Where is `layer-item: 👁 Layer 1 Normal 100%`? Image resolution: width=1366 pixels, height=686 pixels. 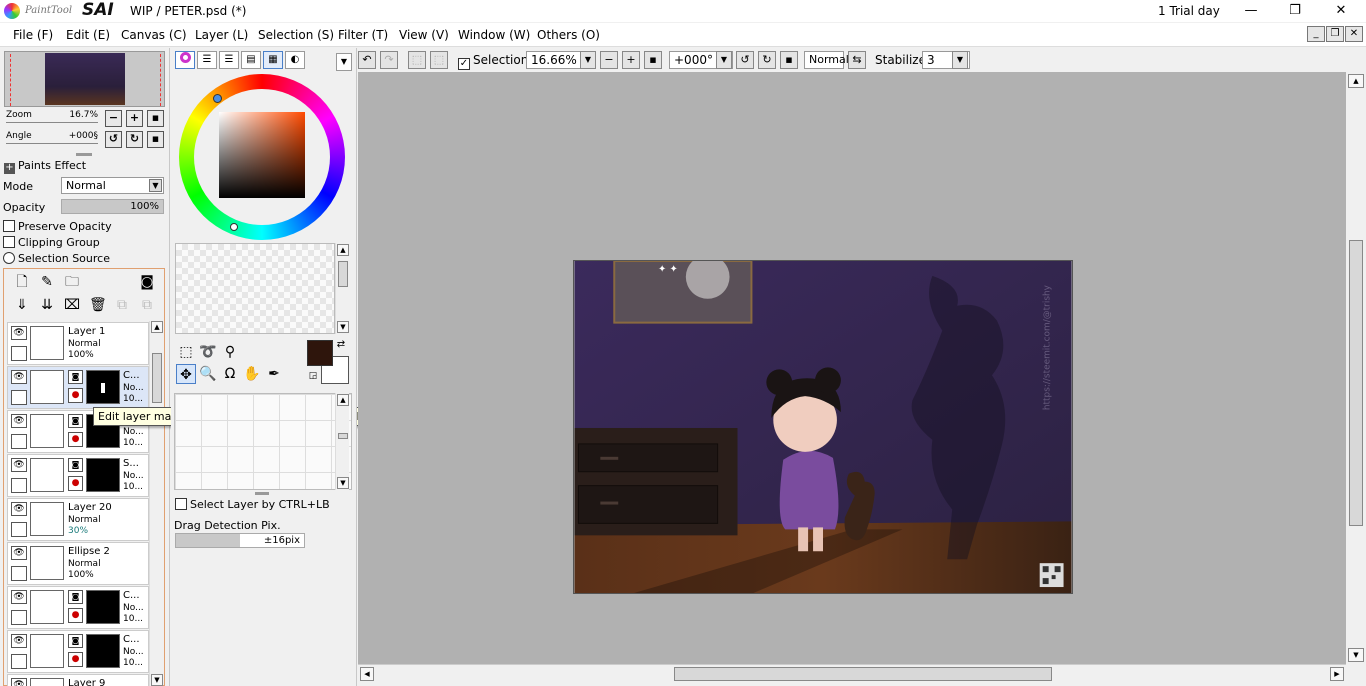 layer-item: 👁 Layer 1 Normal 100% is located at coordinates (78, 343).